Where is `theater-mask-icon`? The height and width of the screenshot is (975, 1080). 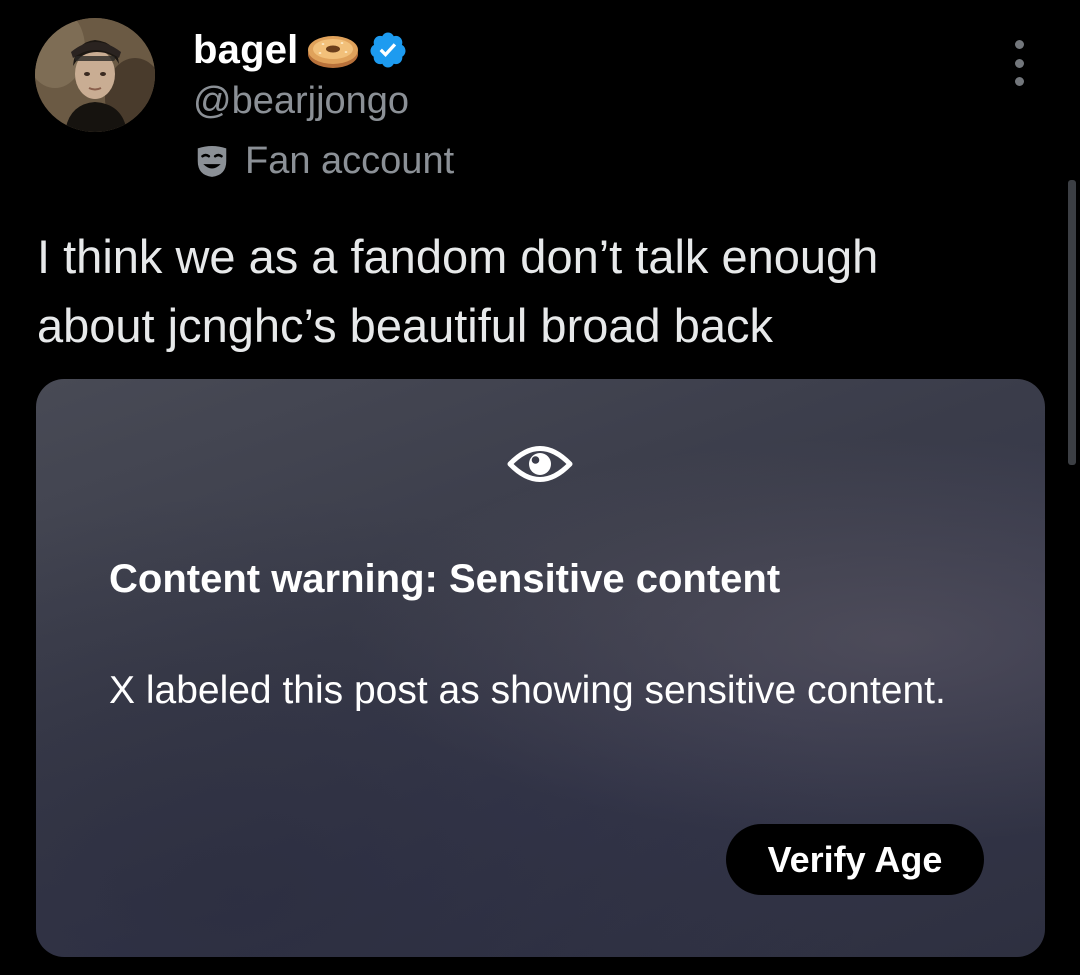 theater-mask-icon is located at coordinates (212, 161).